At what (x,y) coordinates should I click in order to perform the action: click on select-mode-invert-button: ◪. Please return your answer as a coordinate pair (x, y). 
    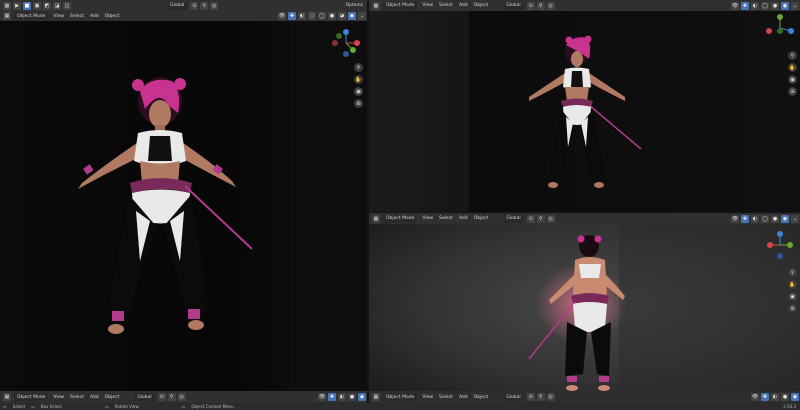
    Looking at the image, I should click on (57, 5).